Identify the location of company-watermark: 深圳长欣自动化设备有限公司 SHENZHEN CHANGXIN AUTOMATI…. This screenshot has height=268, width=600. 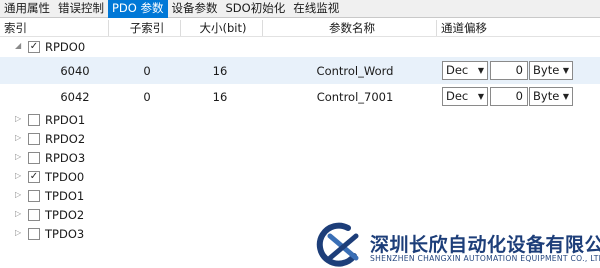
(453, 245).